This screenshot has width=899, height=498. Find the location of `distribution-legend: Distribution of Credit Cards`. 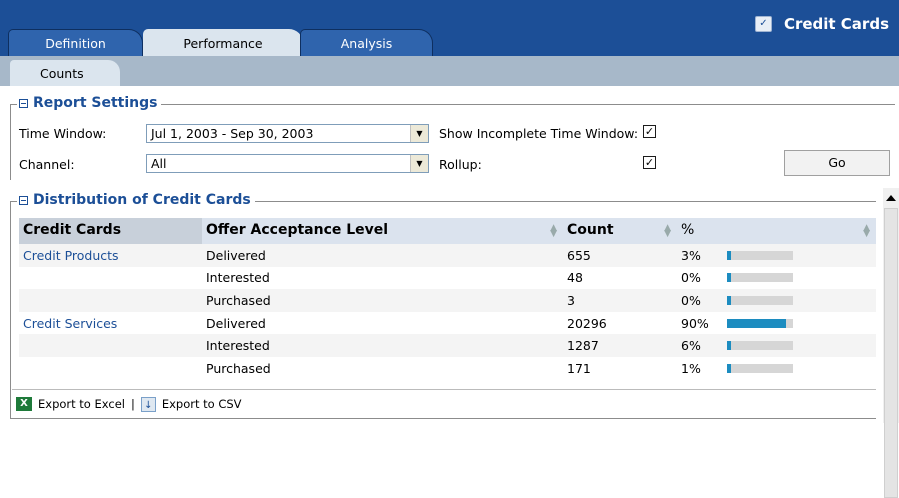

distribution-legend: Distribution of Credit Cards is located at coordinates (136, 200).